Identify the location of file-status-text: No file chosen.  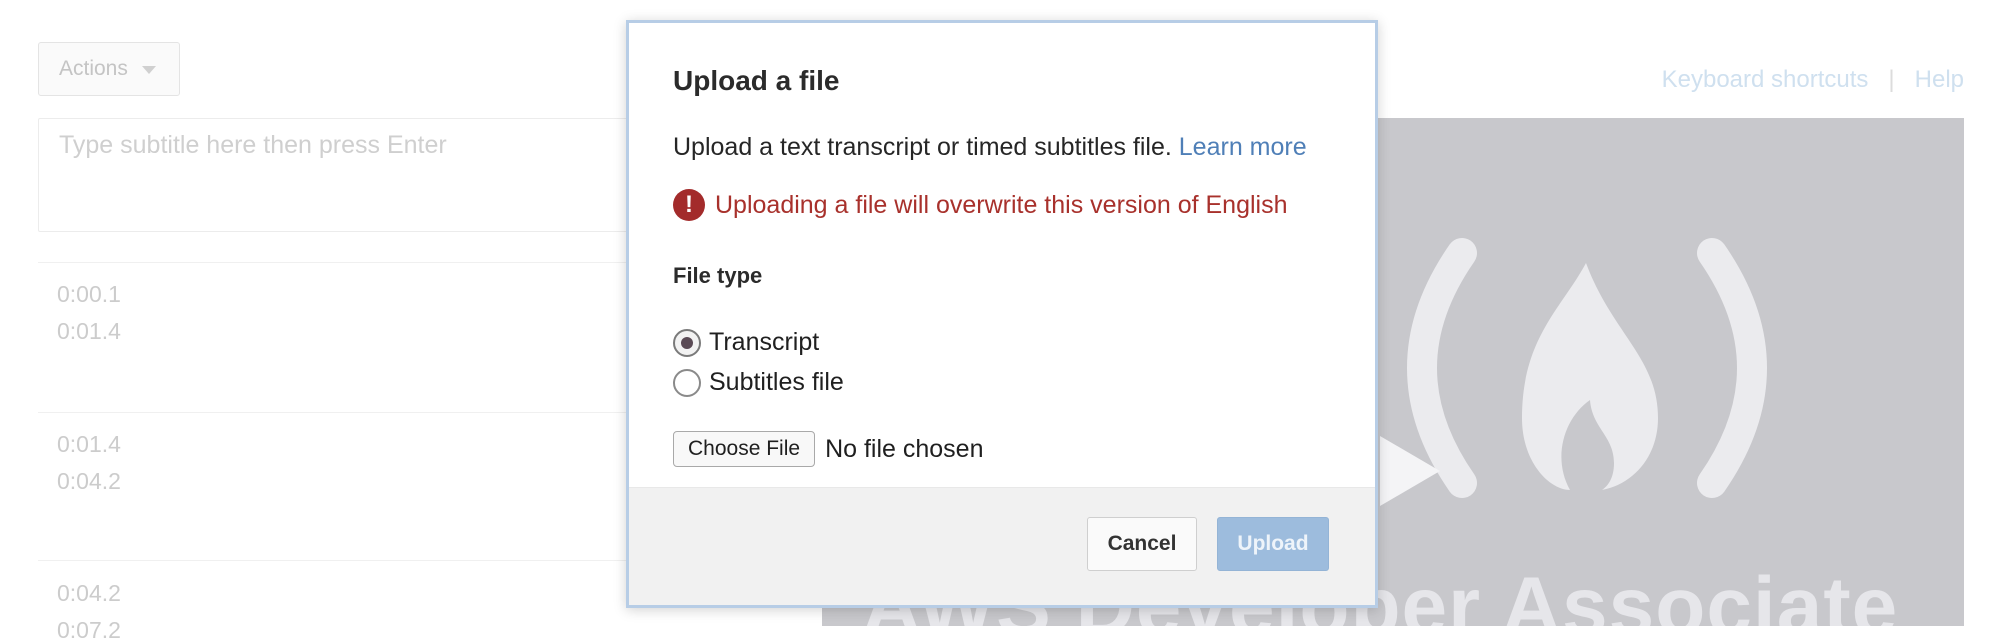
(904, 448).